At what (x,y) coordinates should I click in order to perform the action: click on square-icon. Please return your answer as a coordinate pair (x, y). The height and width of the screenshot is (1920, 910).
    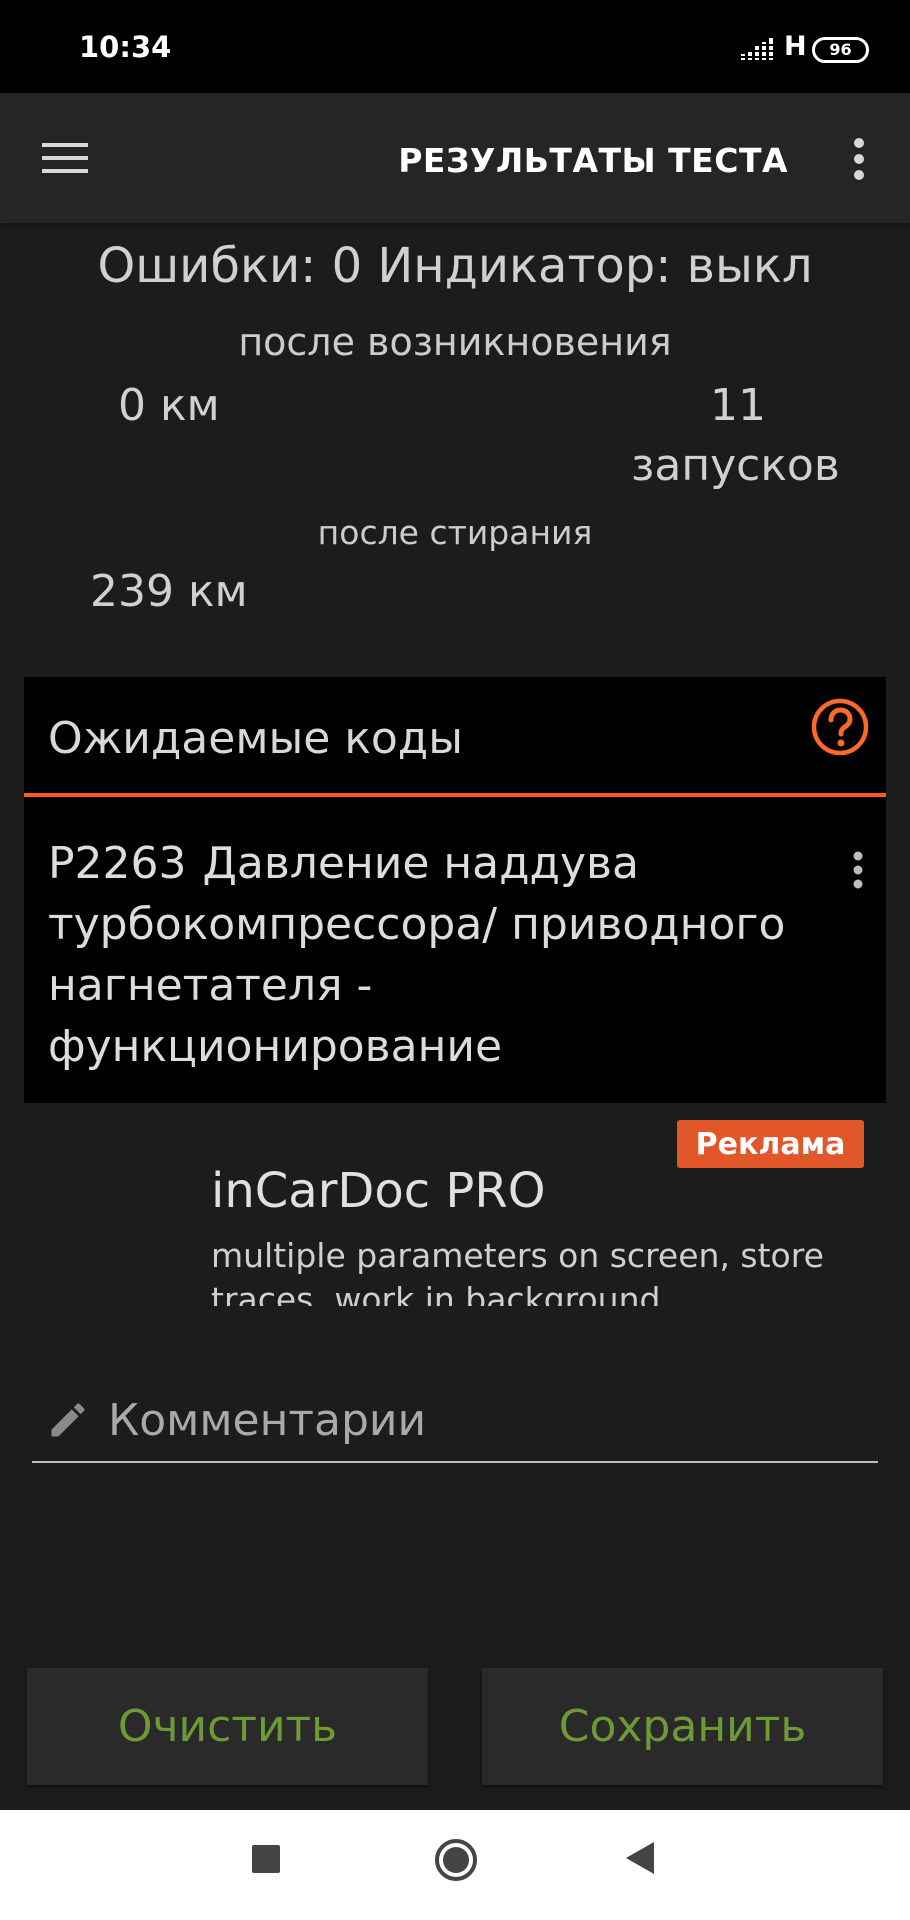
    Looking at the image, I should click on (266, 1859).